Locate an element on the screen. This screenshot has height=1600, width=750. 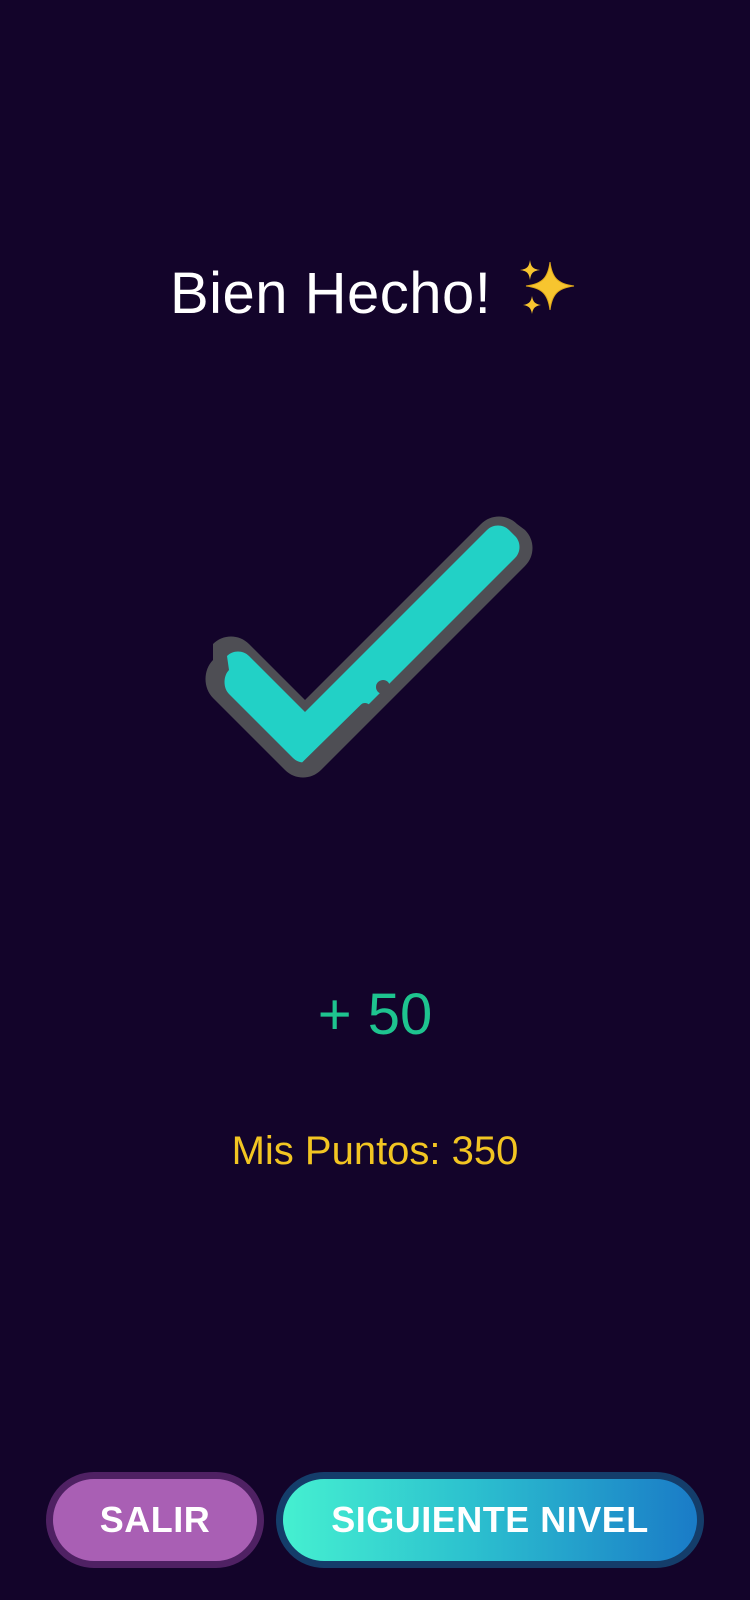
exit-button-label: SALIR is located at coordinates (155, 1519).